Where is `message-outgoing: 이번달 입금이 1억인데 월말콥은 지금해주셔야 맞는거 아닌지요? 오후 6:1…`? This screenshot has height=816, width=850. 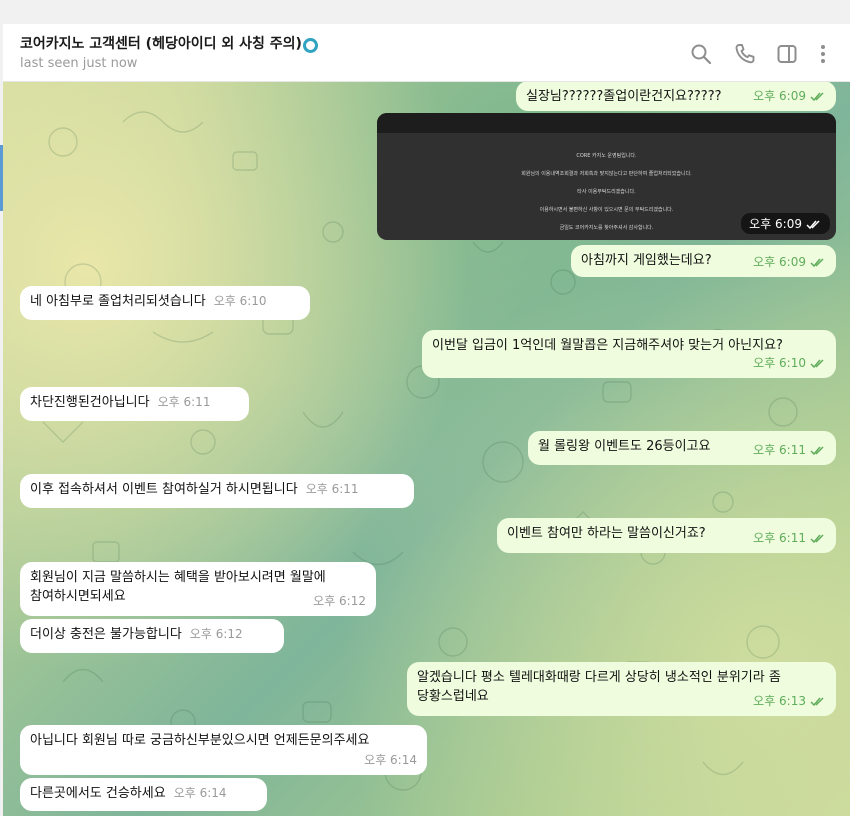
message-outgoing: 이번달 입금이 1억인데 월말콥은 지금해주셔야 맞는거 아닌지요? 오후 6:1… is located at coordinates (629, 354).